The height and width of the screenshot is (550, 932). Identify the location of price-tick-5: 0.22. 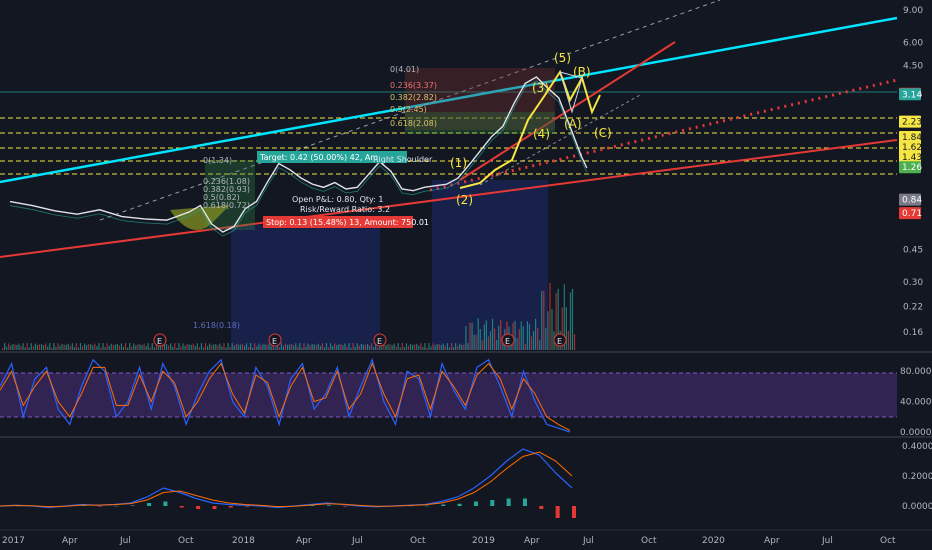
(913, 308).